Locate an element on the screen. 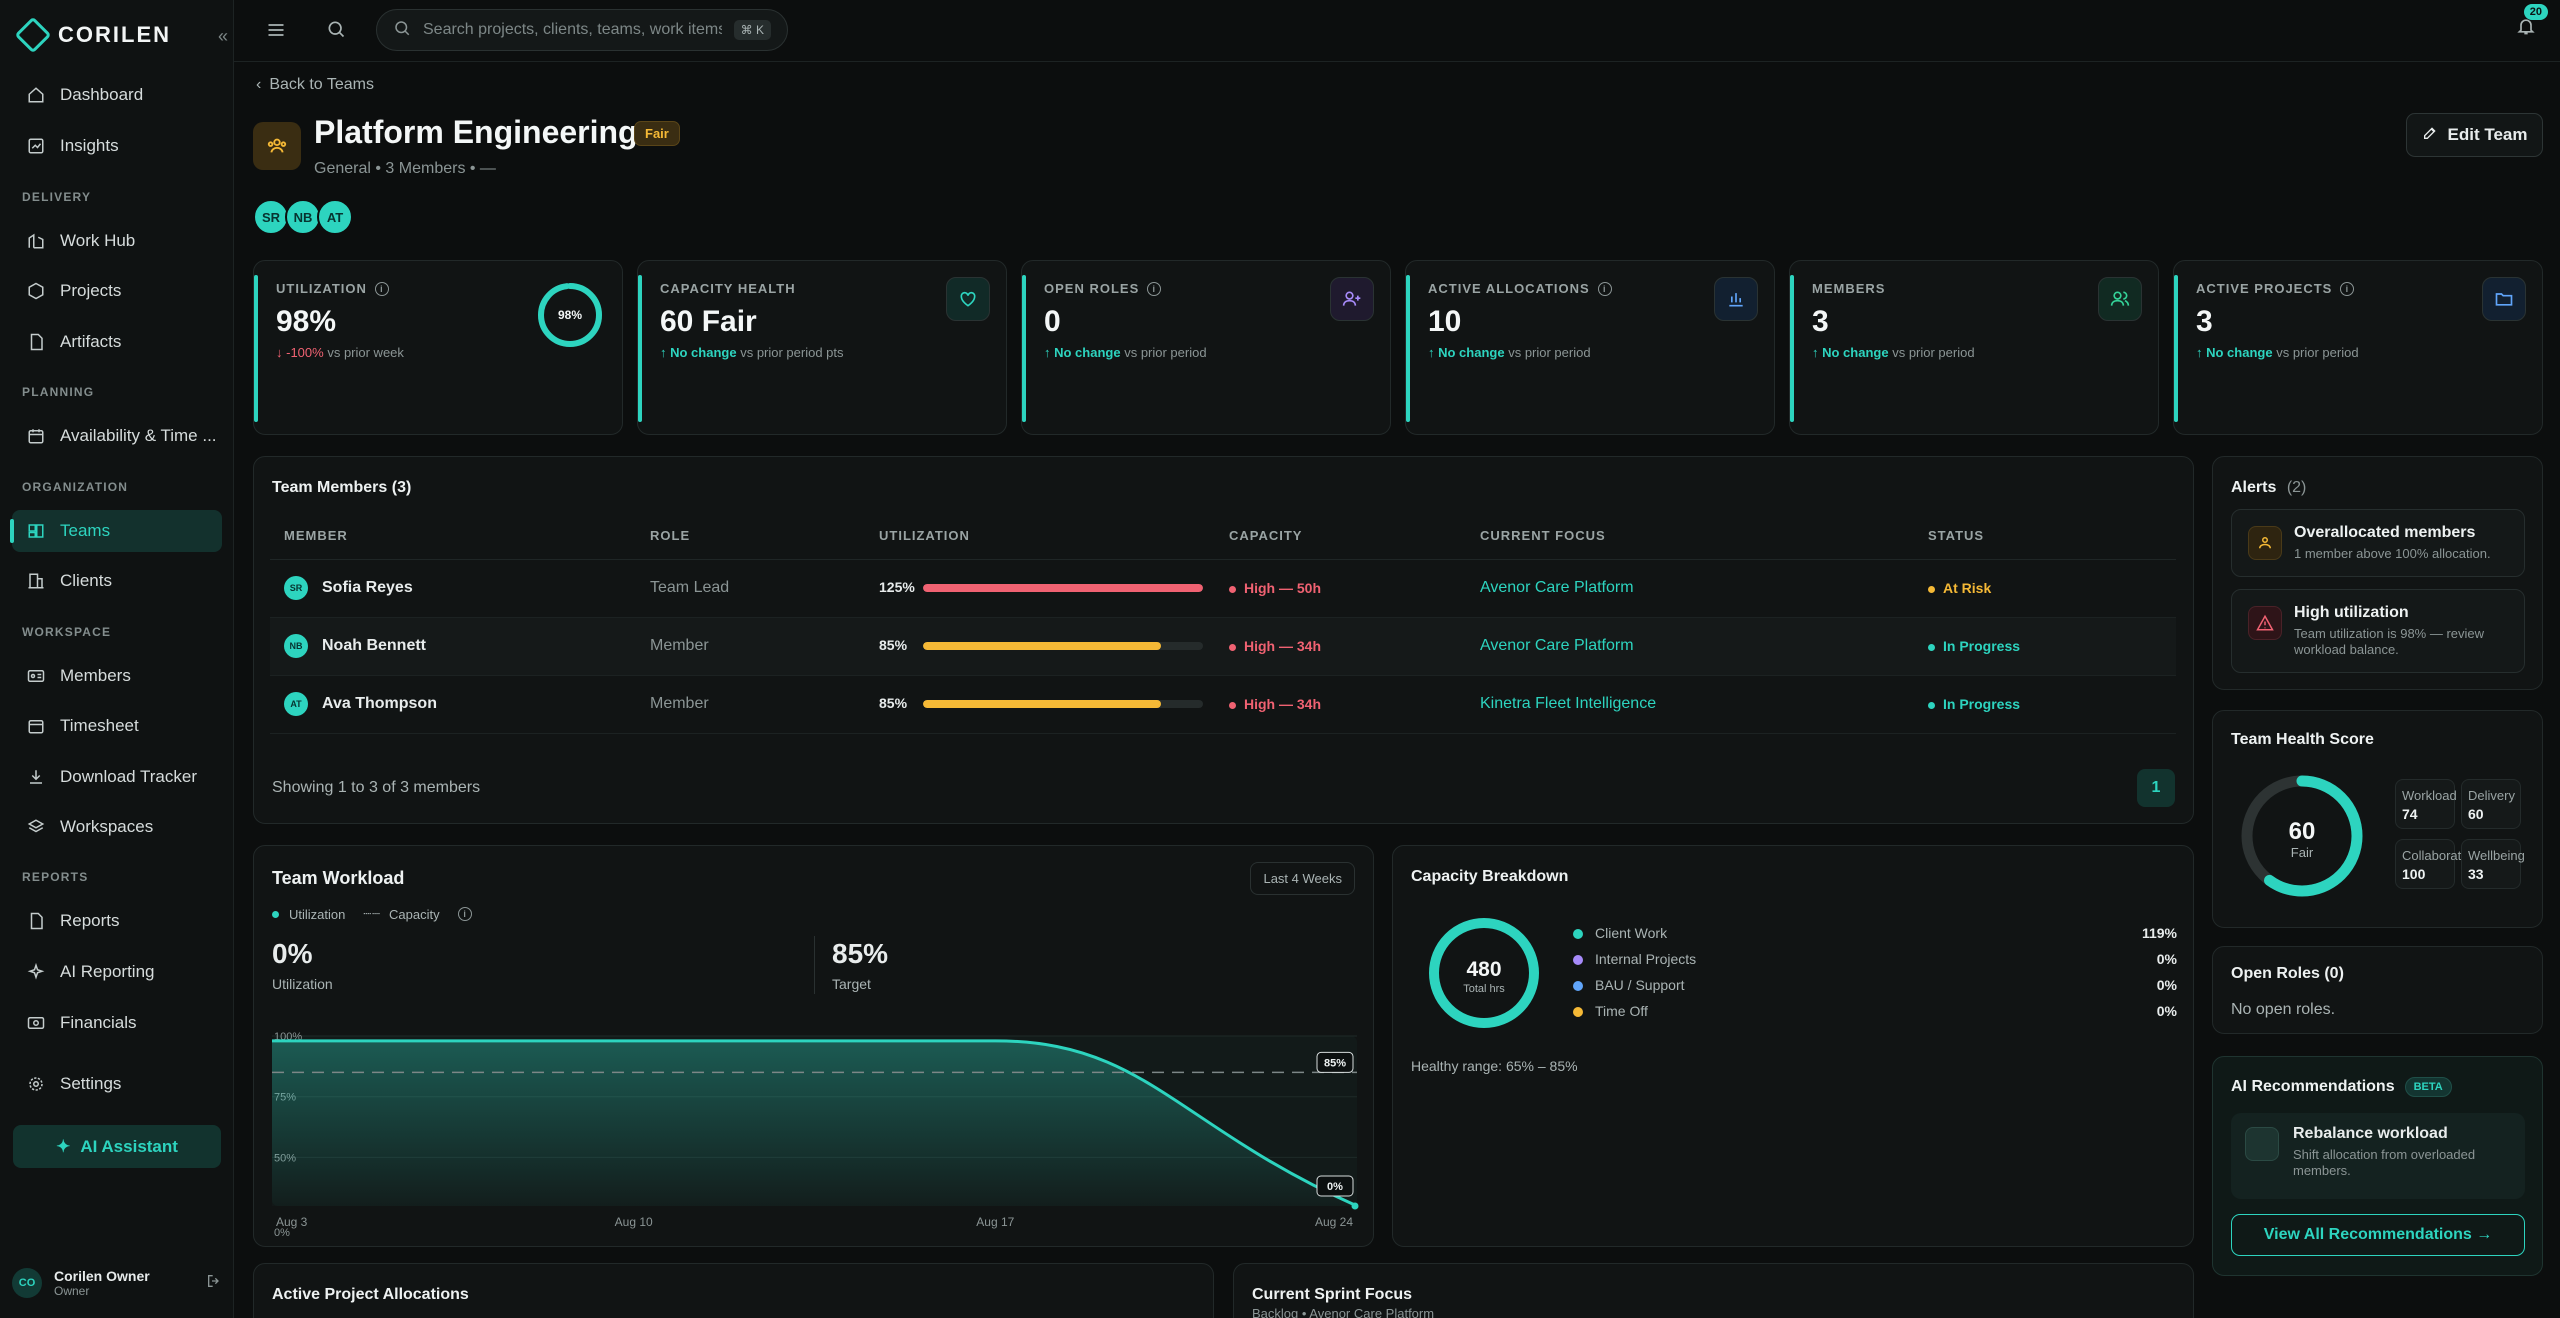 The image size is (2560, 1318). calendar-icon is located at coordinates (36, 436).